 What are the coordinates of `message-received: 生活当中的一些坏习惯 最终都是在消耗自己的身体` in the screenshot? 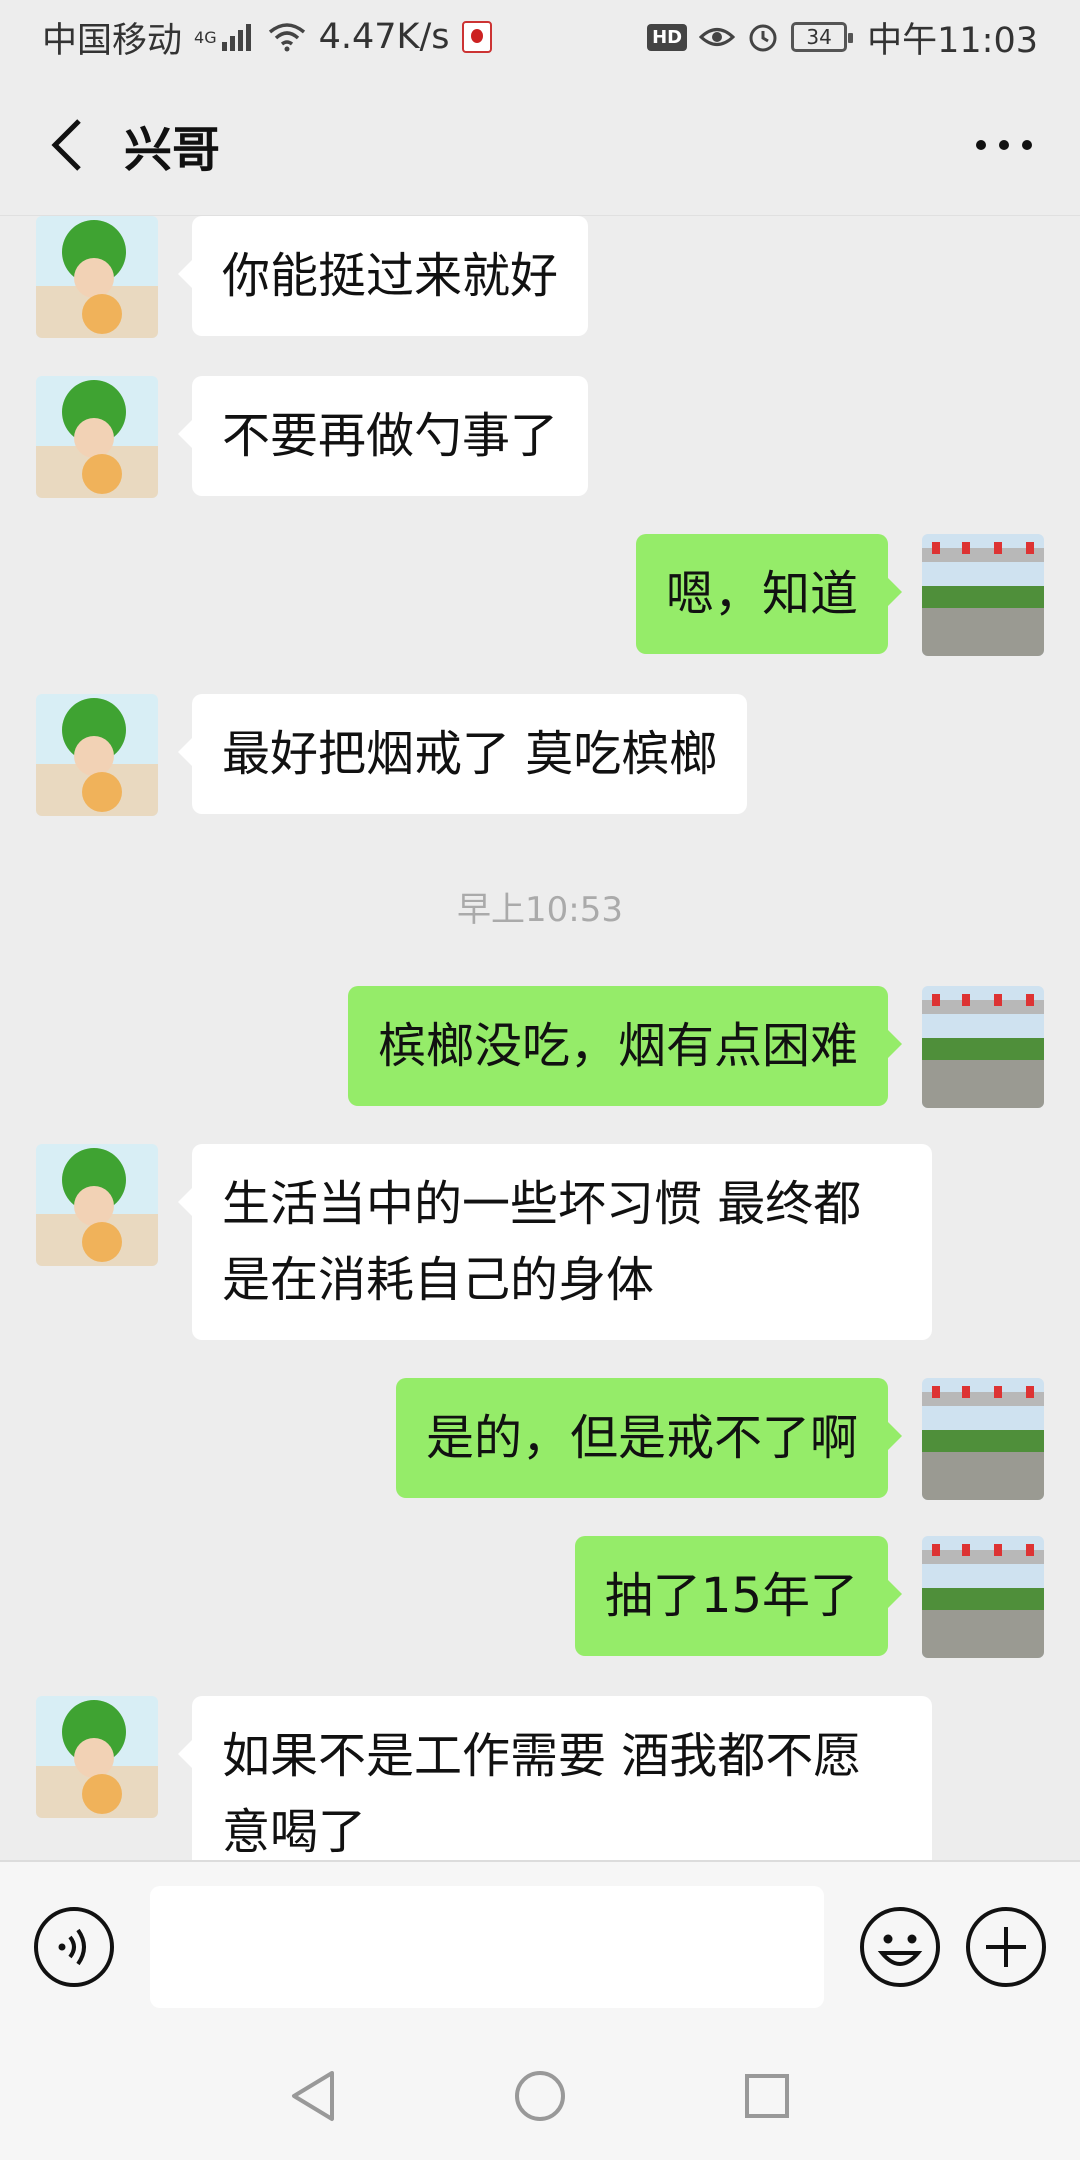 It's located at (484, 1242).